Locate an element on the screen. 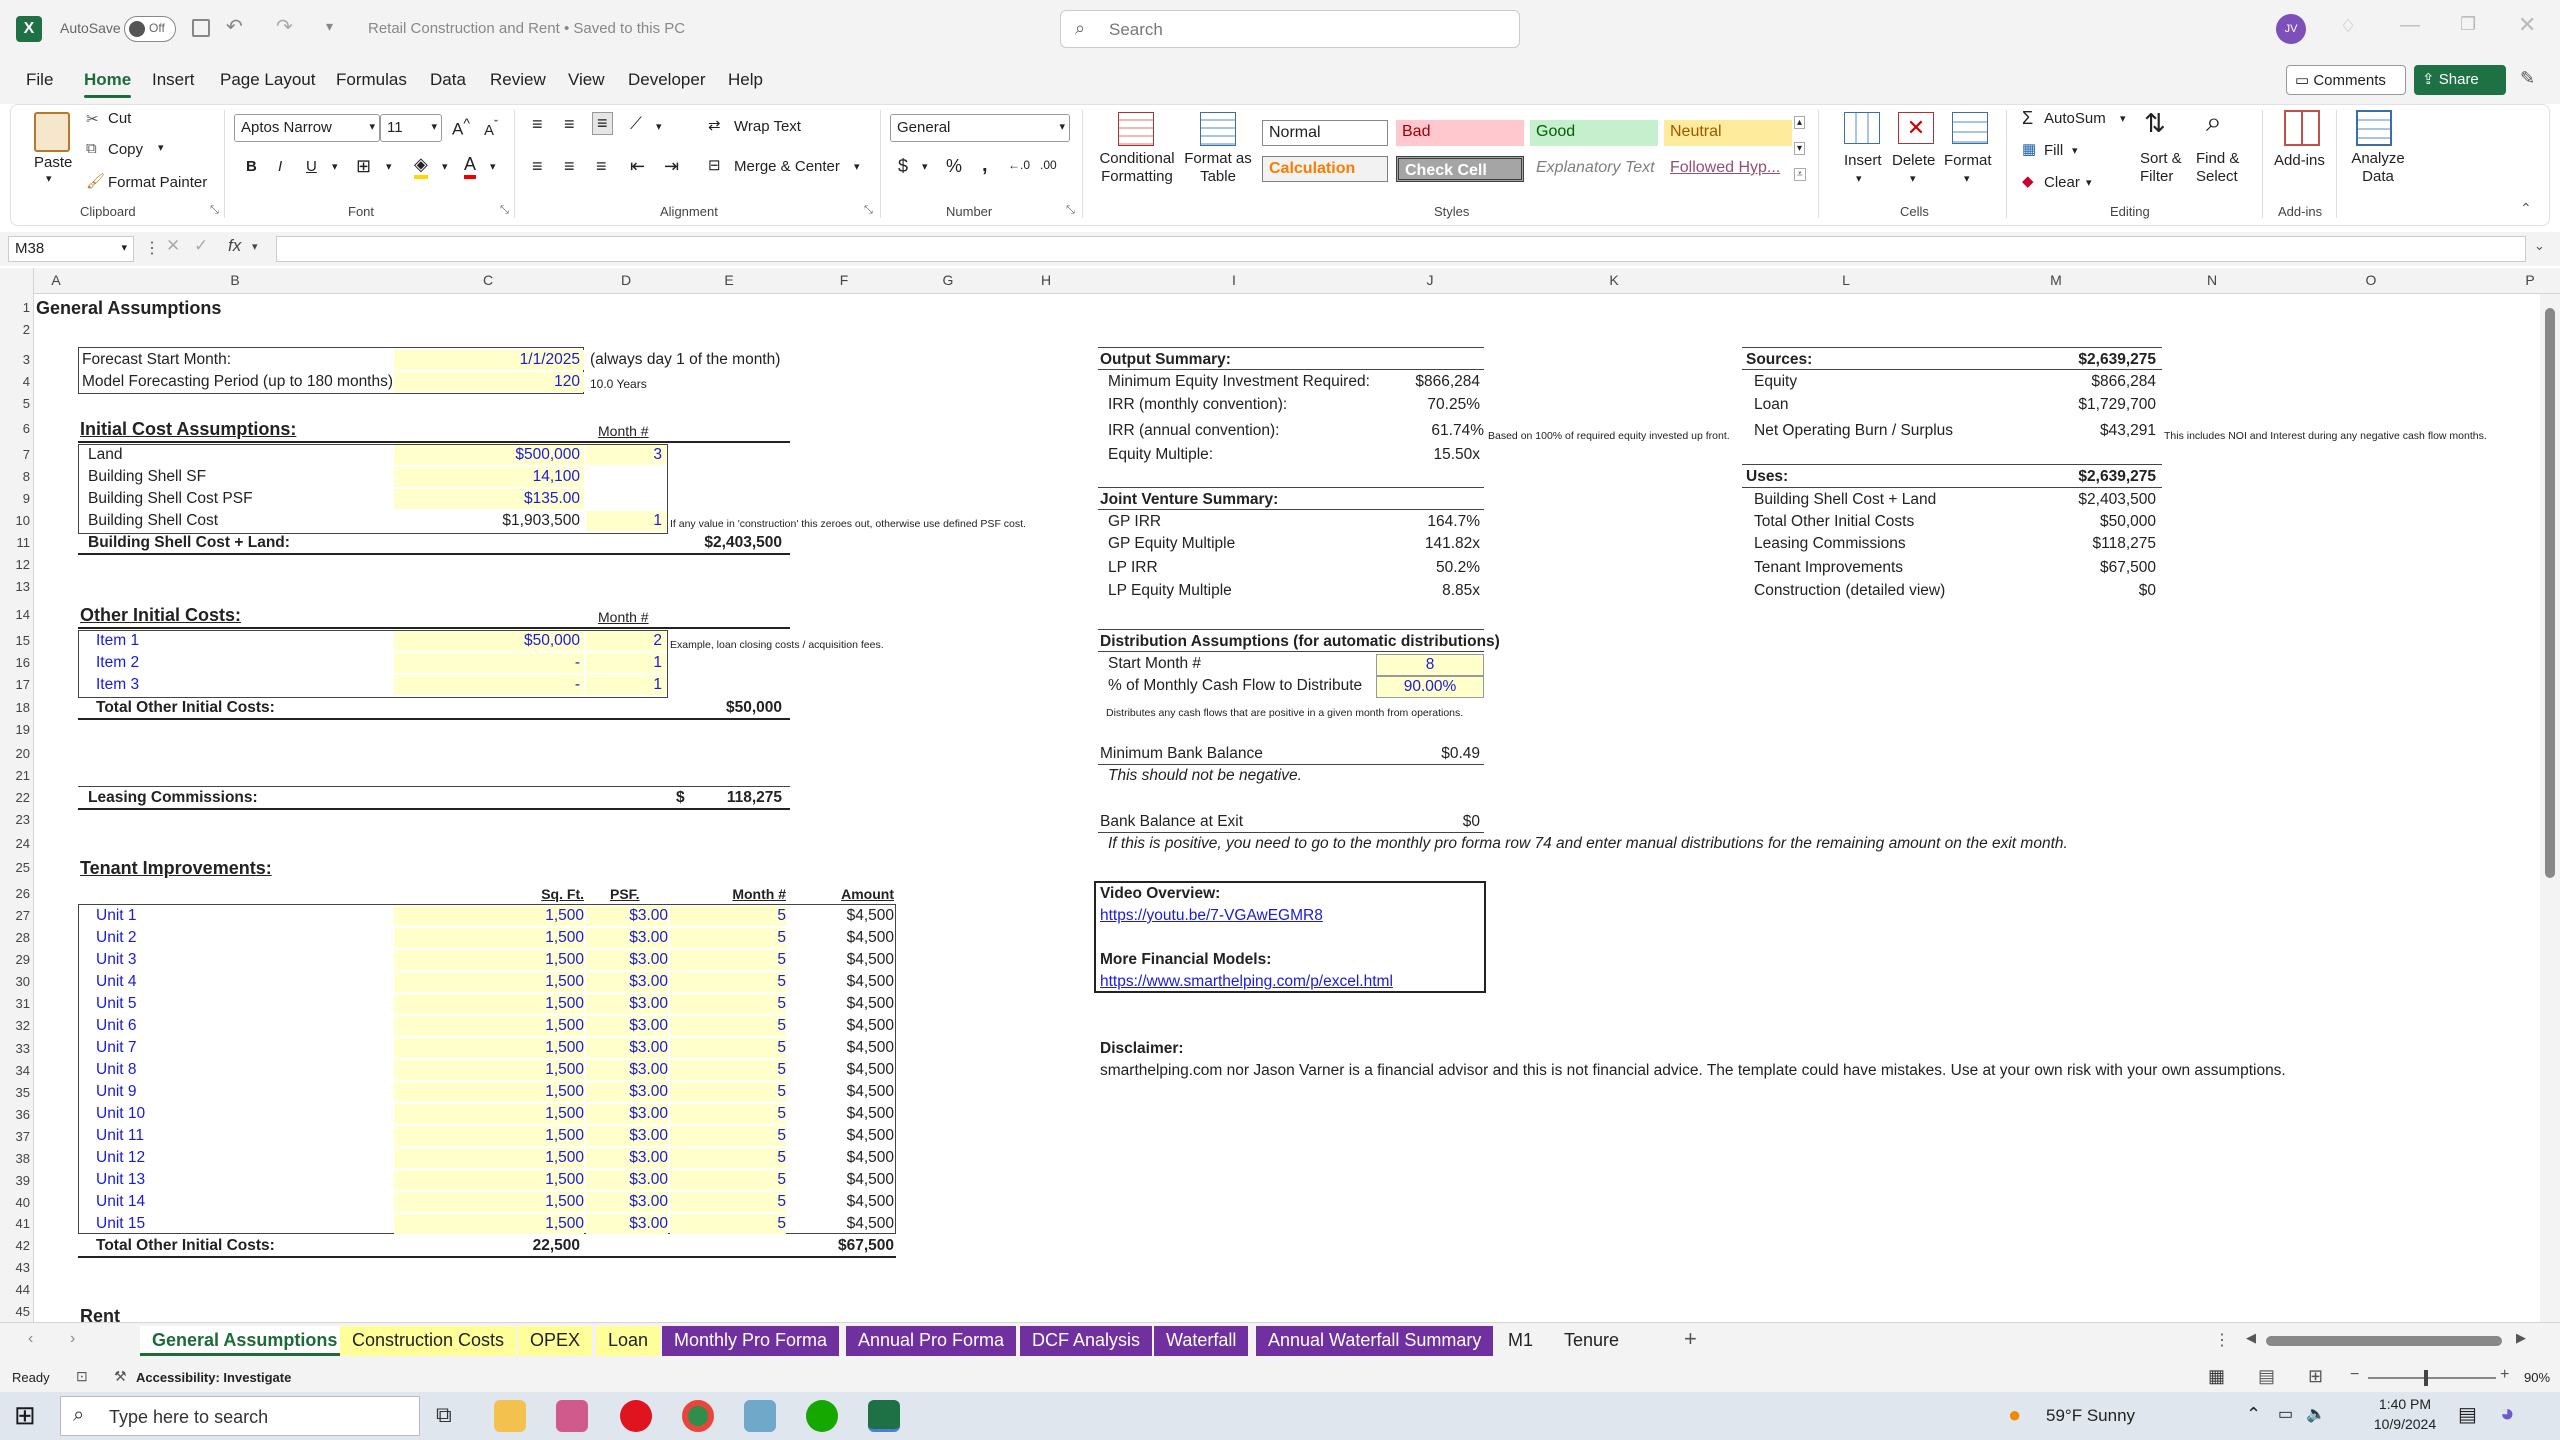 This screenshot has height=1440, width=2560. horizontal-scrollbar: ◀ ▶ is located at coordinates (2386, 1341).